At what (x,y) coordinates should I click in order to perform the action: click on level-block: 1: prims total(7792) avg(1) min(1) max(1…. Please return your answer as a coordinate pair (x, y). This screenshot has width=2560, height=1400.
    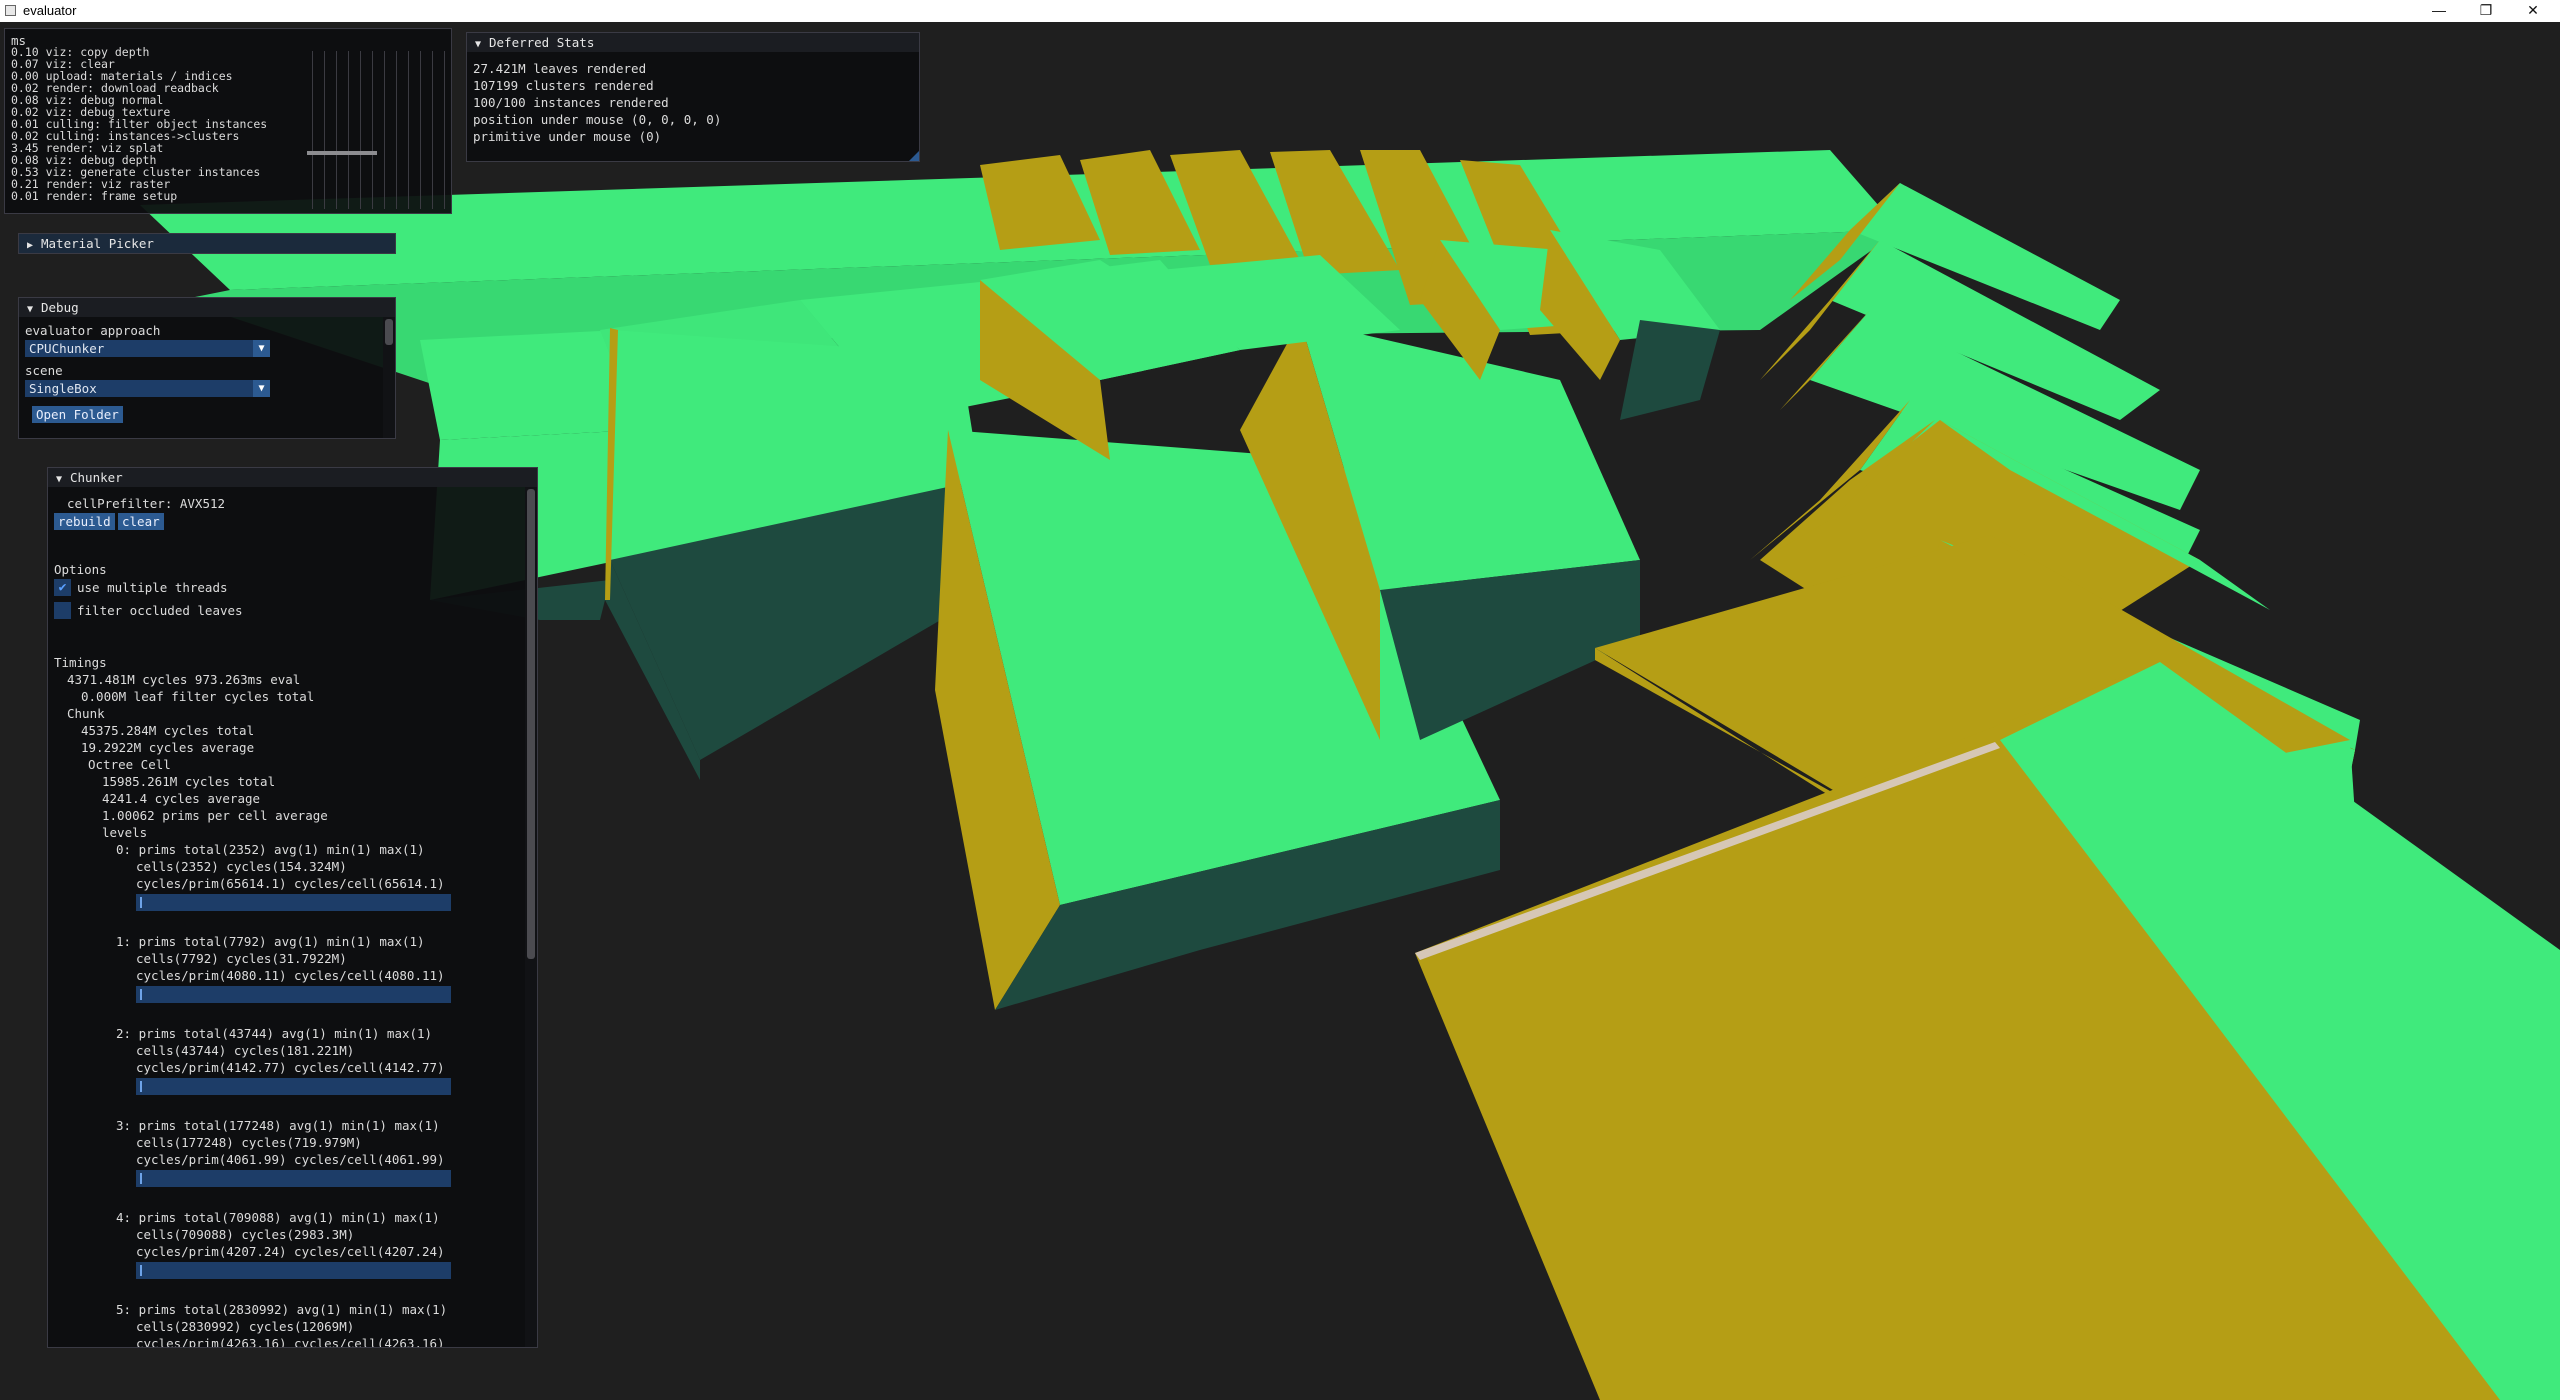
    Looking at the image, I should click on (278, 979).